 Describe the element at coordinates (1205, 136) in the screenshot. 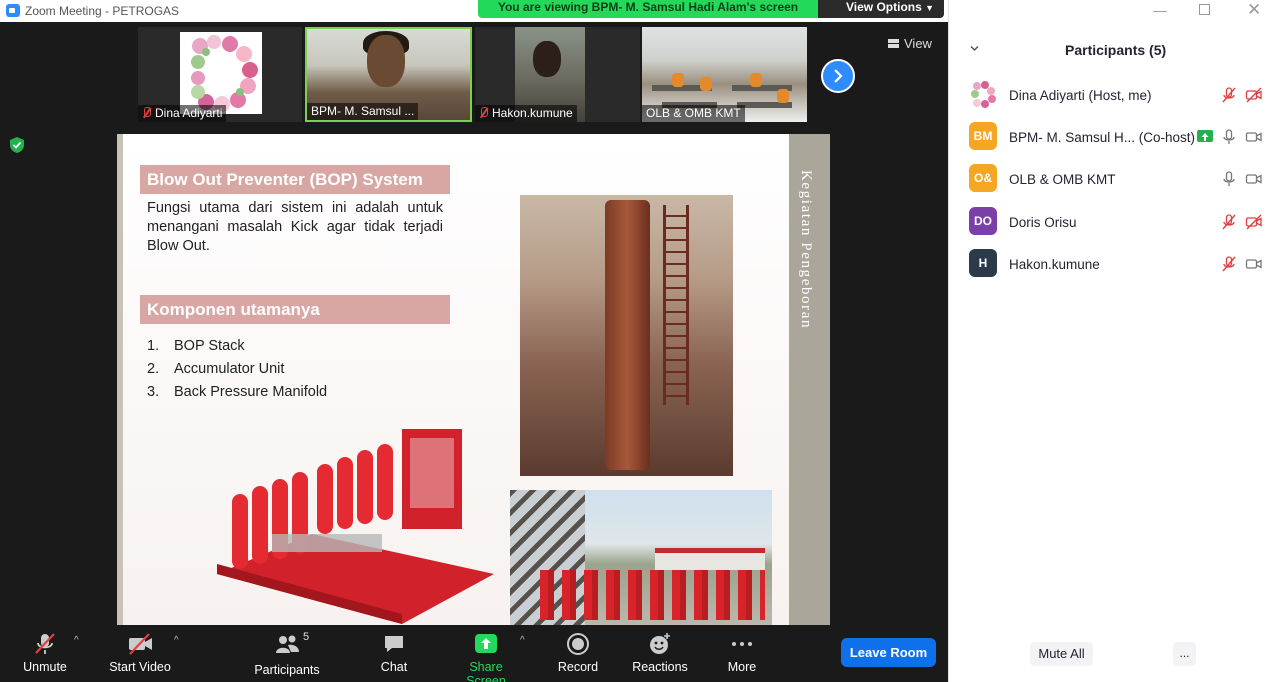

I see `sharing-badge-icon` at that location.